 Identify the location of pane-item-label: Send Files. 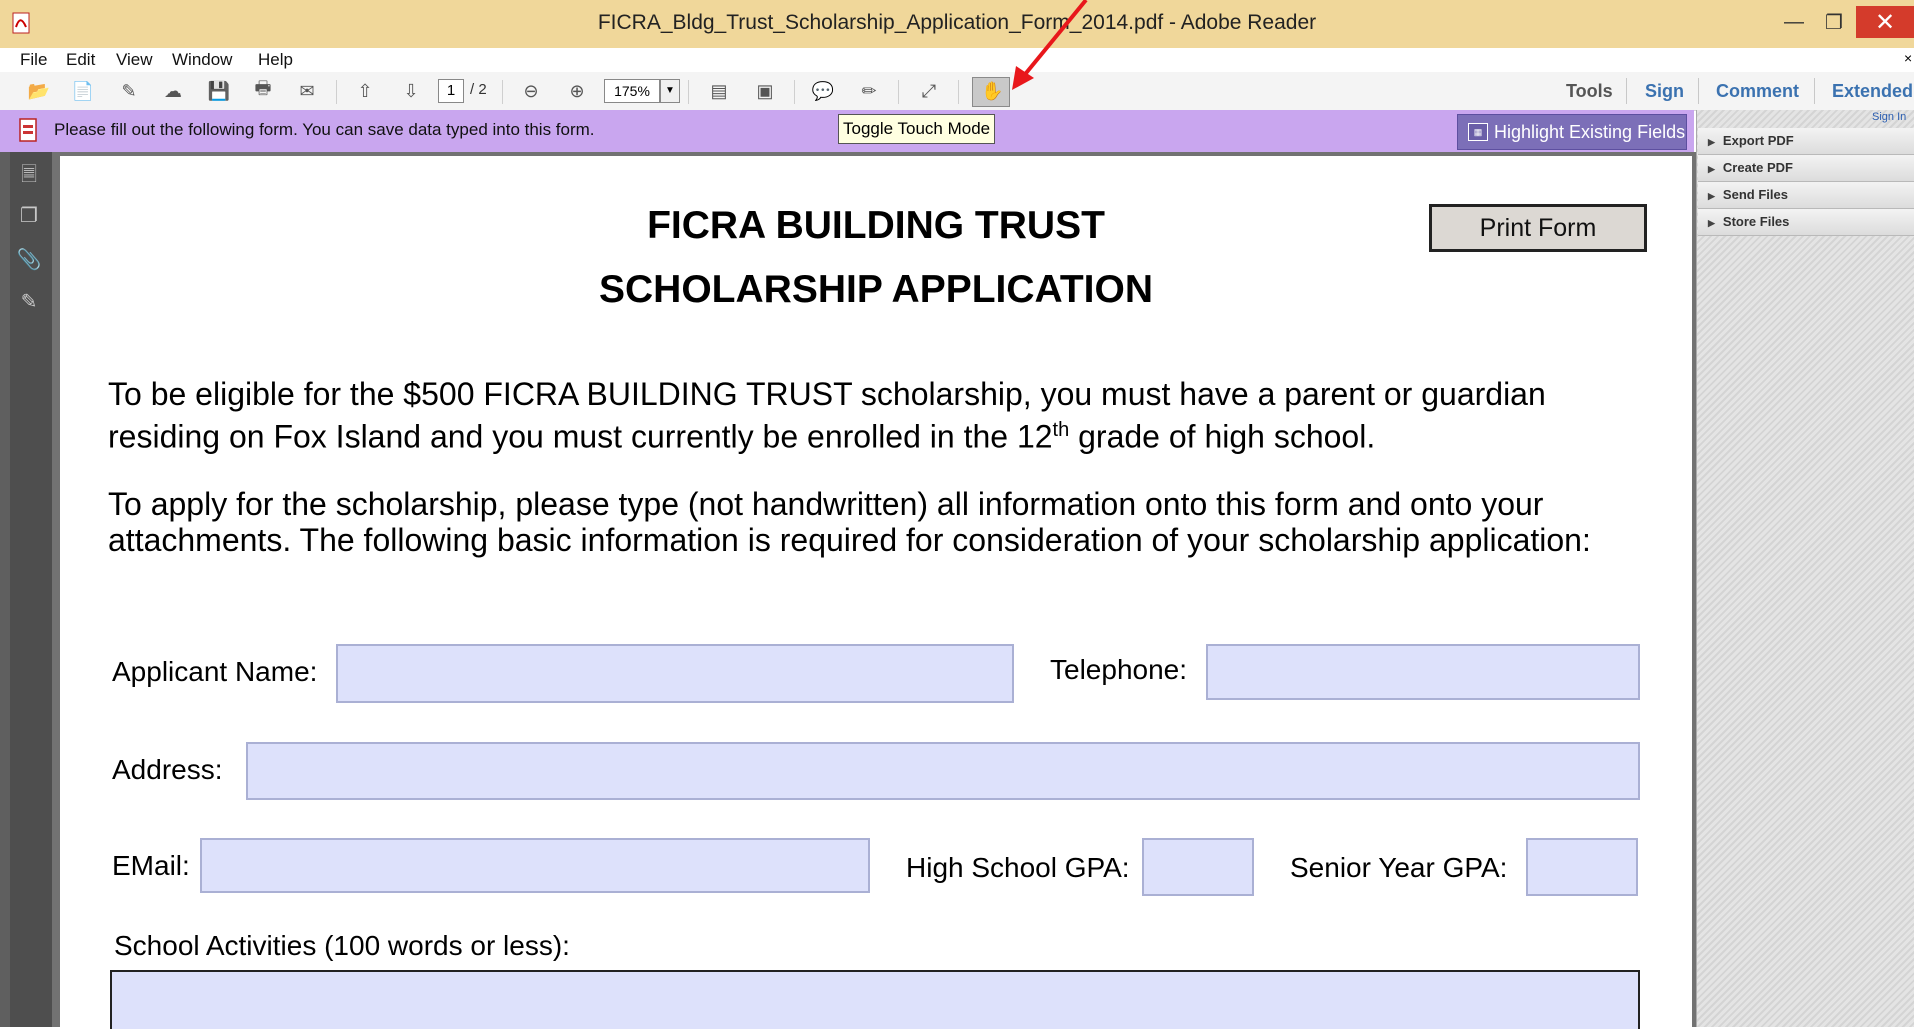
(1755, 194).